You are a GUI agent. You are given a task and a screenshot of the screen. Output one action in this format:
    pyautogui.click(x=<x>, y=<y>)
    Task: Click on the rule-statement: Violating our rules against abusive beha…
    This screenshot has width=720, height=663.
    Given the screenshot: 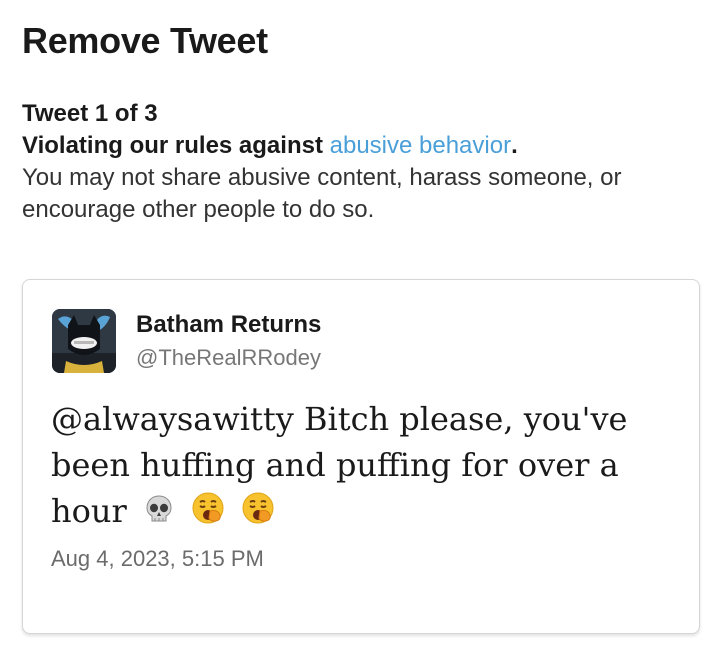 What is the action you would take?
    pyautogui.click(x=362, y=146)
    